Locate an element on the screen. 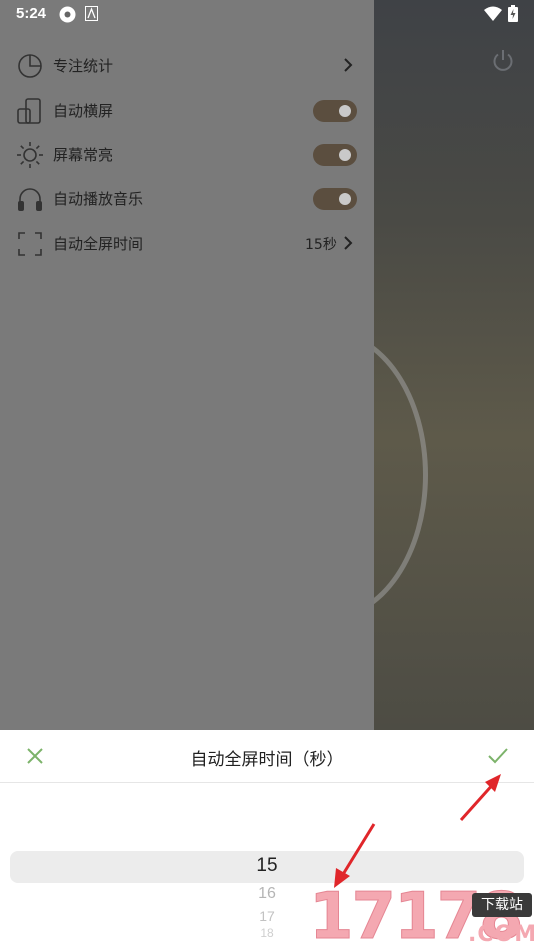  status-time: 5:24 is located at coordinates (31, 13).